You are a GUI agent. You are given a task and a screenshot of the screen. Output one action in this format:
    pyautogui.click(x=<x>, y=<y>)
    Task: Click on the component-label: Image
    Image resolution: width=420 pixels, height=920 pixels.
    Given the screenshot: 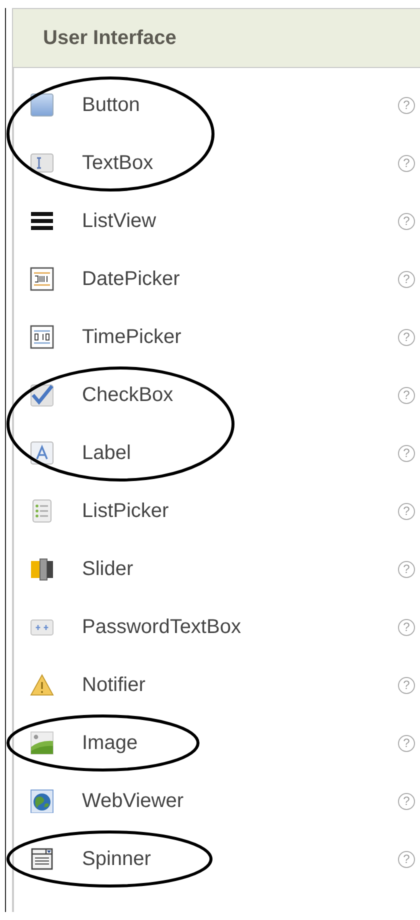 What is the action you would take?
    pyautogui.click(x=110, y=743)
    